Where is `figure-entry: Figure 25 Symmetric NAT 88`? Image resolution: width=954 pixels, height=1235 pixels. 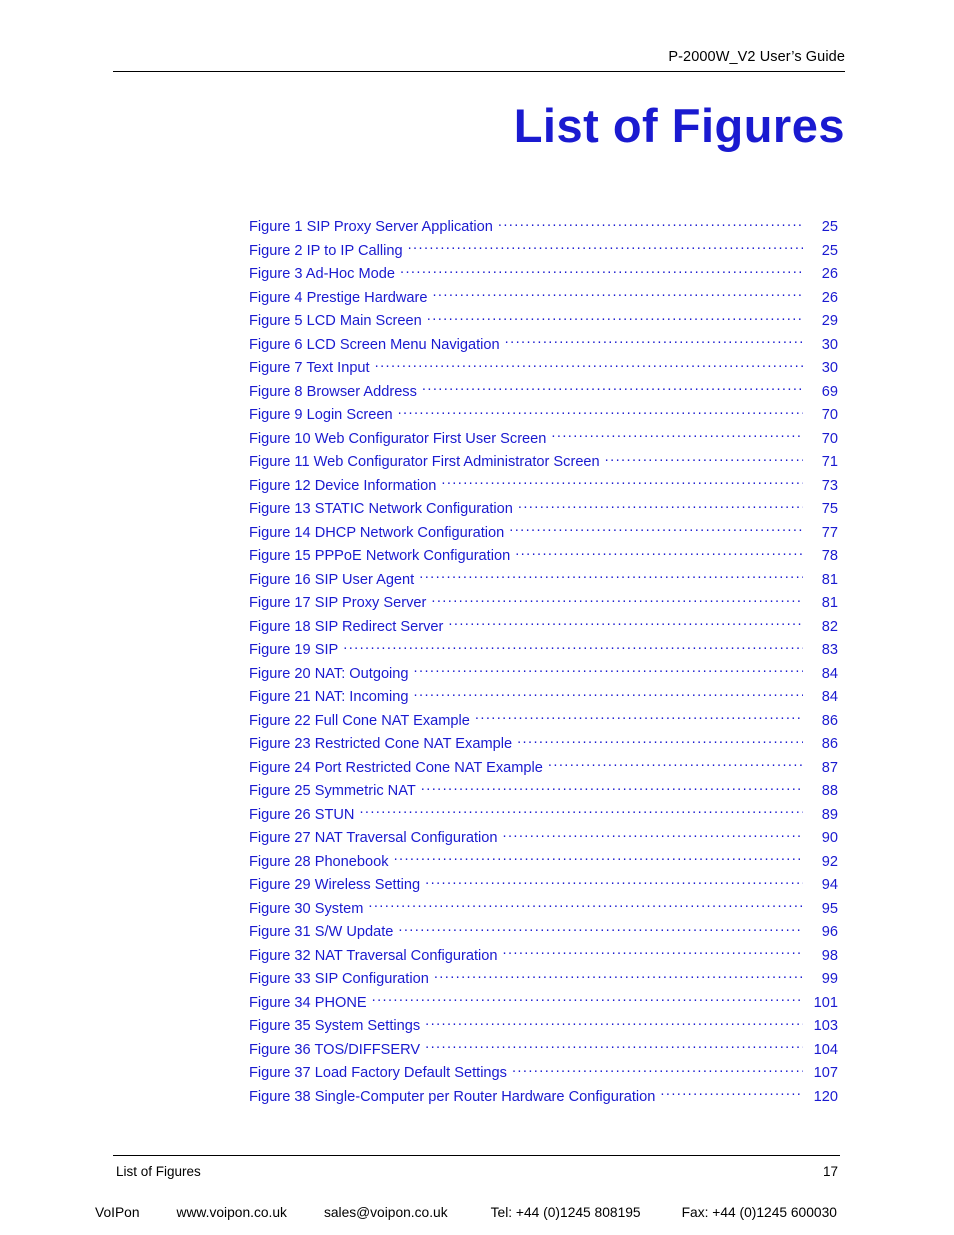 figure-entry: Figure 25 Symmetric NAT 88 is located at coordinates (543, 792).